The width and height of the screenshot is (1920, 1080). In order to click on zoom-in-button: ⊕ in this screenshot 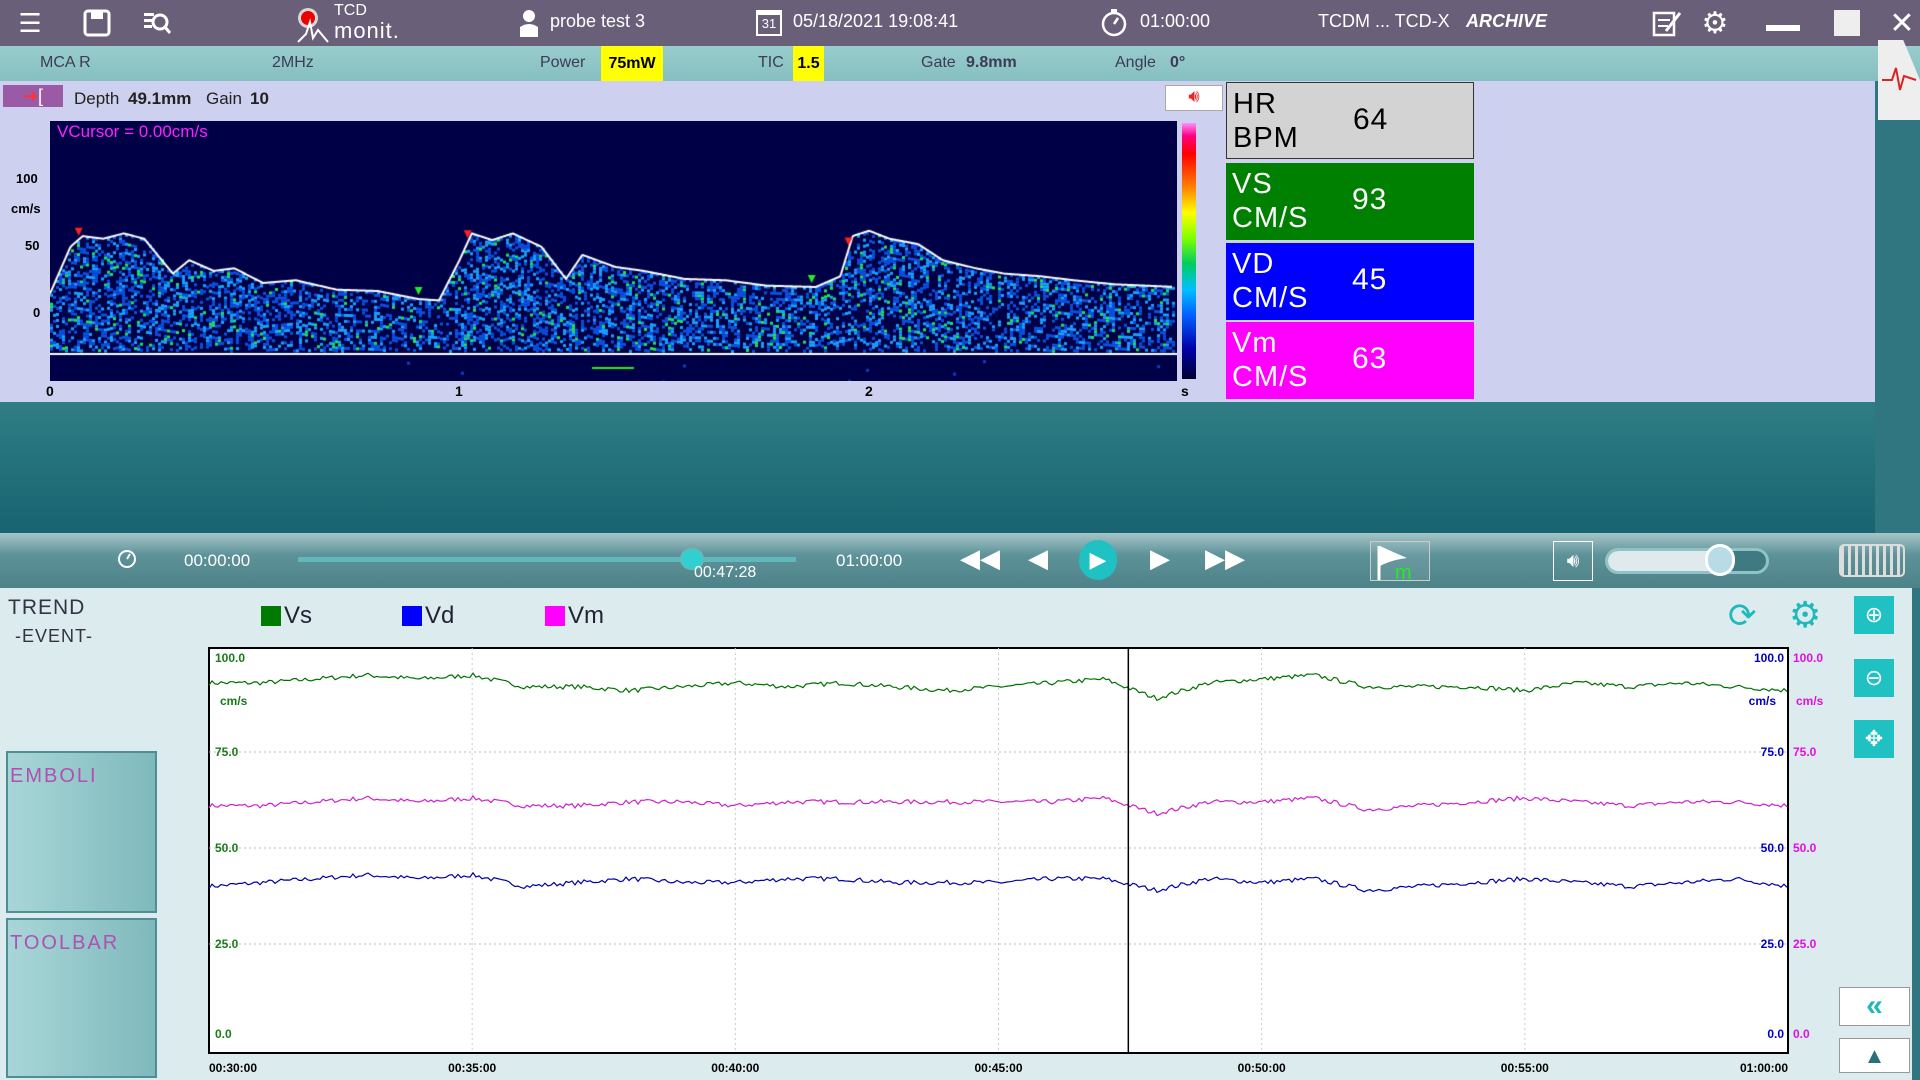, I will do `click(1874, 615)`.